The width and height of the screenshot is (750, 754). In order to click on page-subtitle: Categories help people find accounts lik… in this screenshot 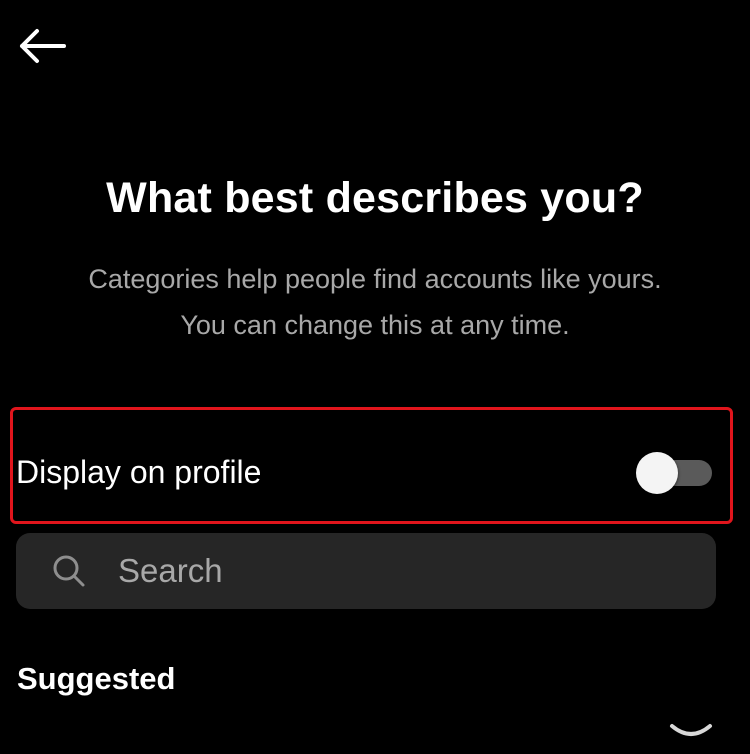, I will do `click(375, 302)`.